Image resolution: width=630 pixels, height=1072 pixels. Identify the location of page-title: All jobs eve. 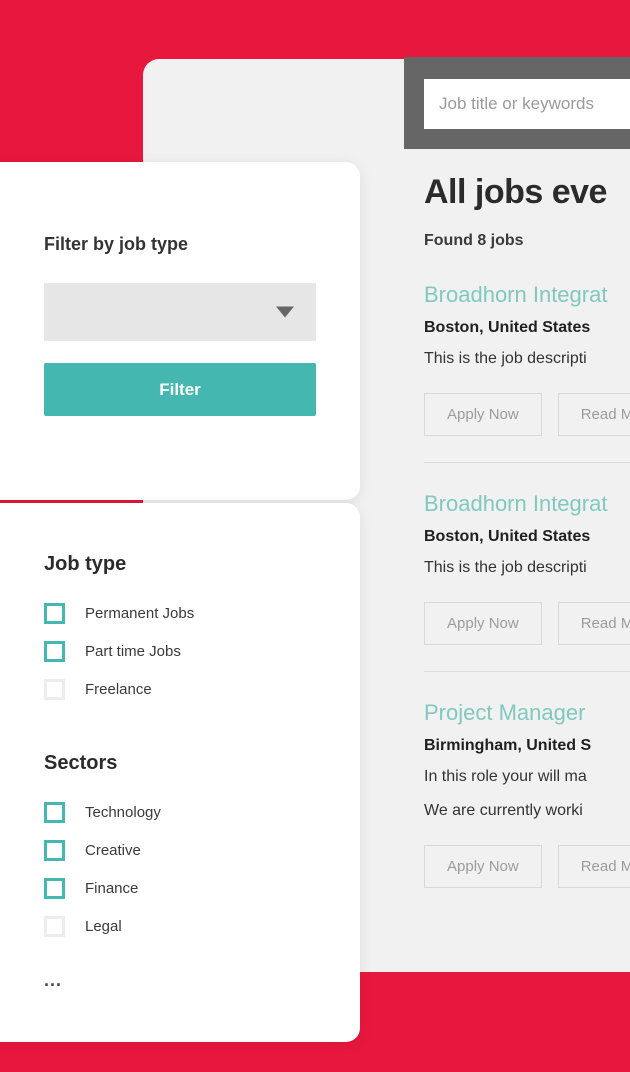
(515, 192).